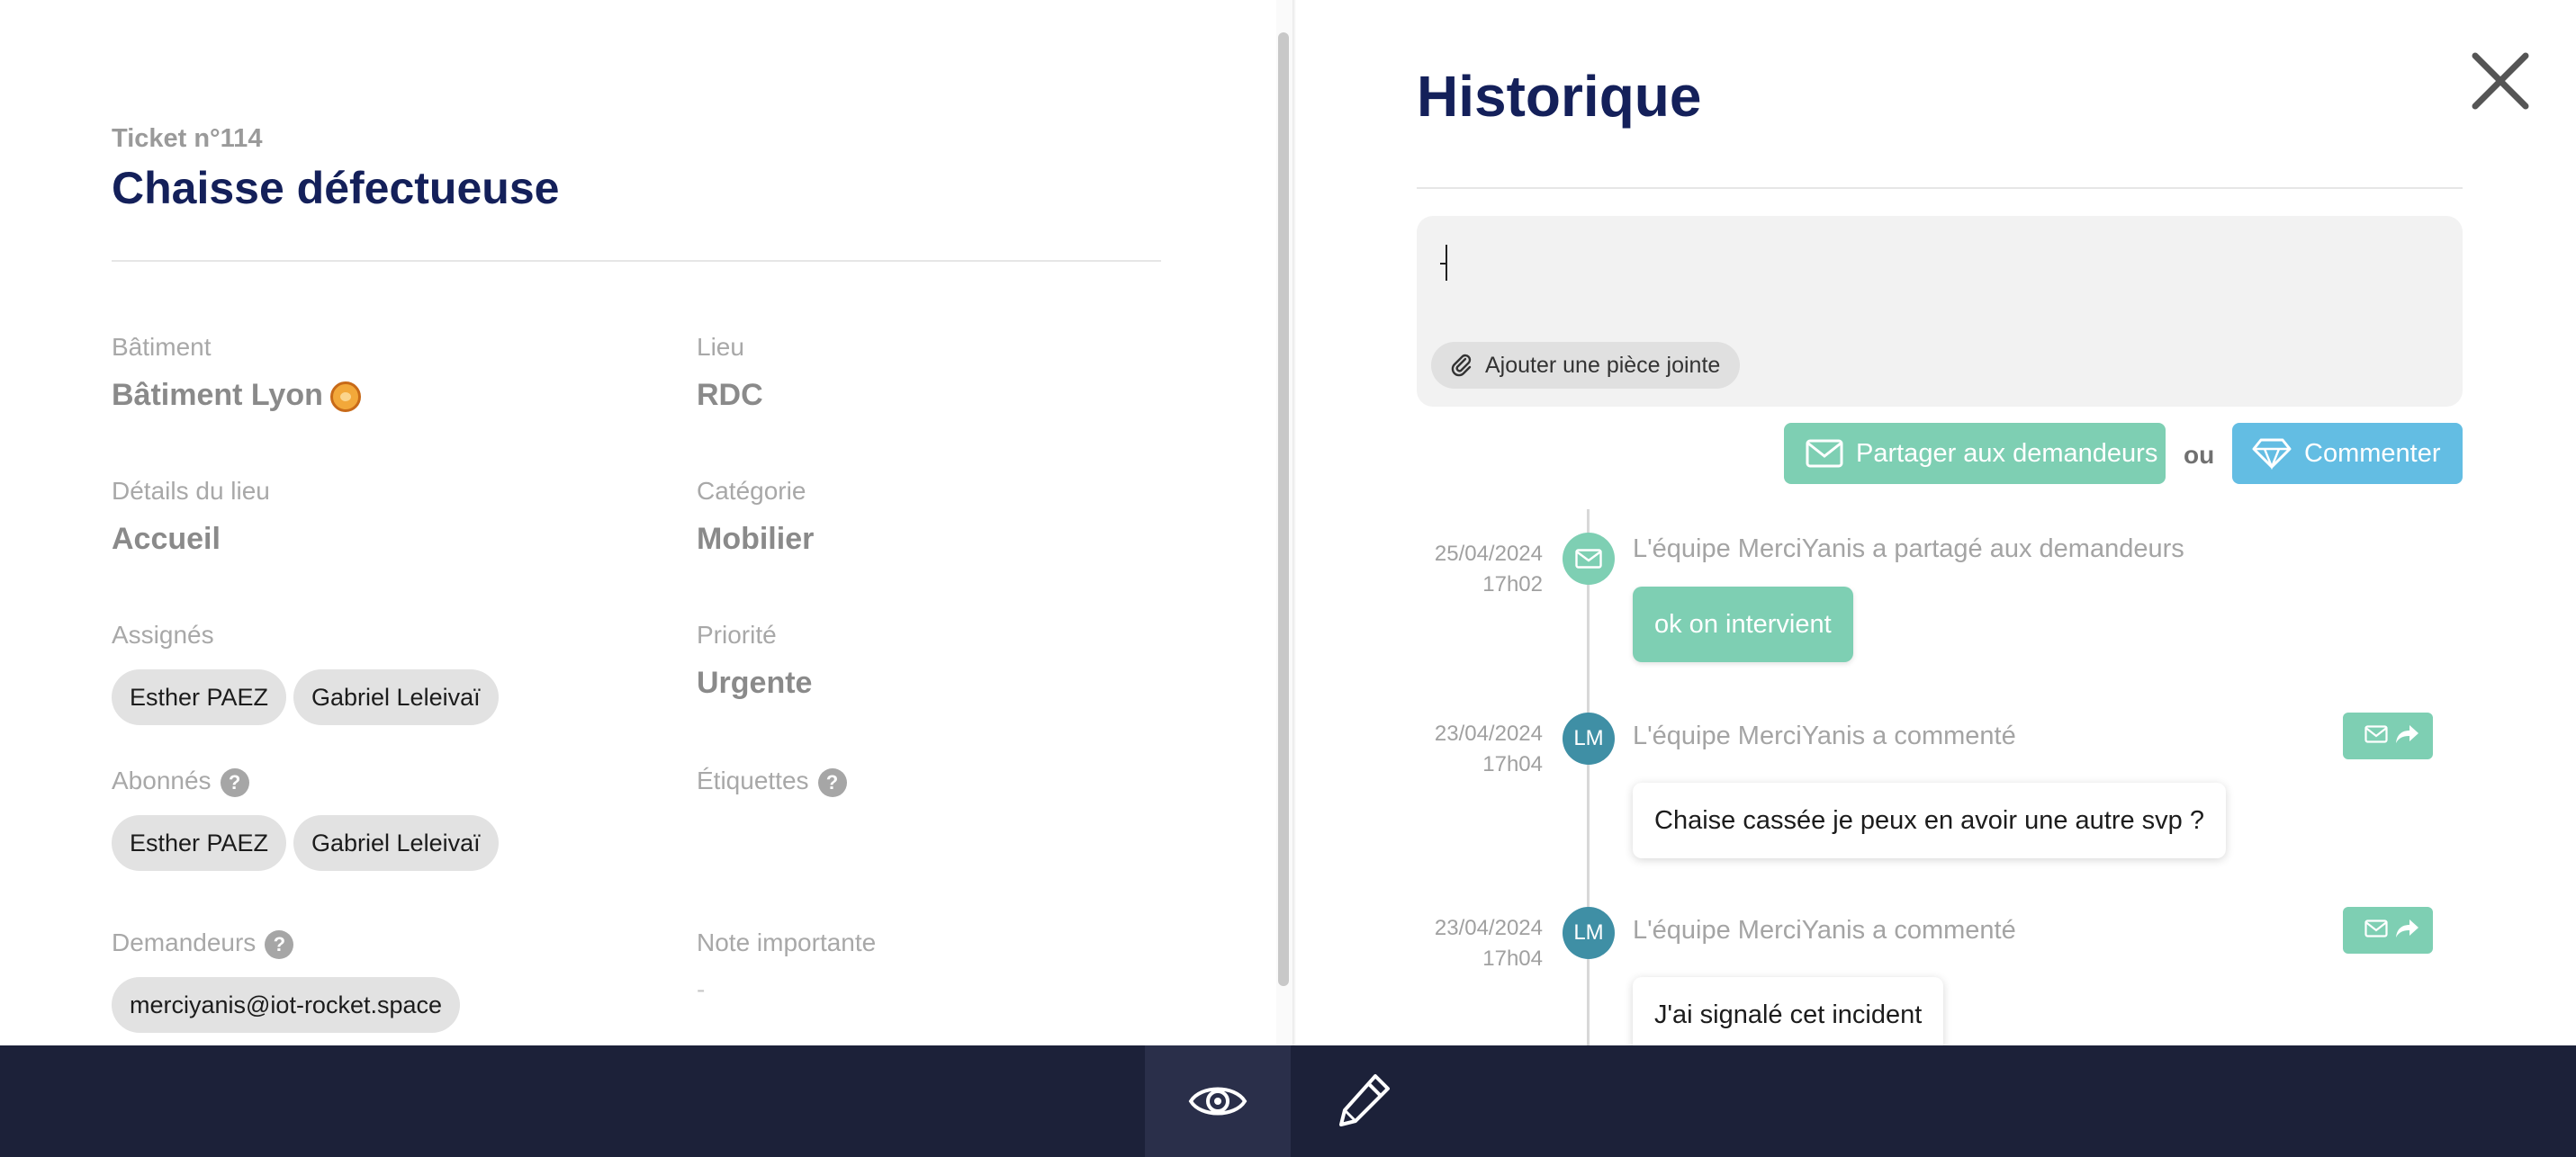  I want to click on assignee-chip: Esther PAEZ, so click(199, 697).